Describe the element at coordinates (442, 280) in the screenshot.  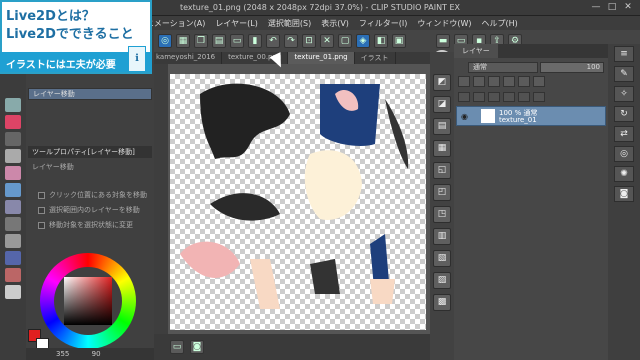
I see `auto-action-icon: ▨` at that location.